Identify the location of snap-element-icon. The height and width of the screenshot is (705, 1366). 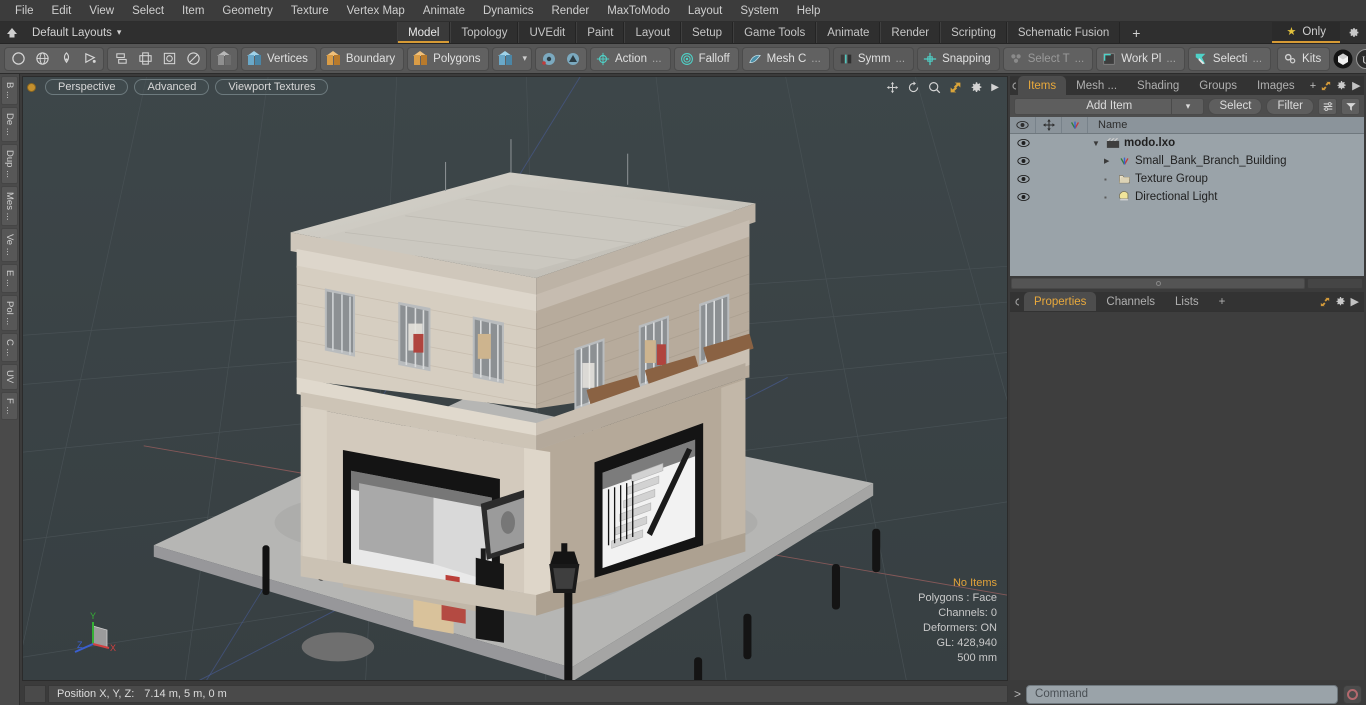
(573, 59).